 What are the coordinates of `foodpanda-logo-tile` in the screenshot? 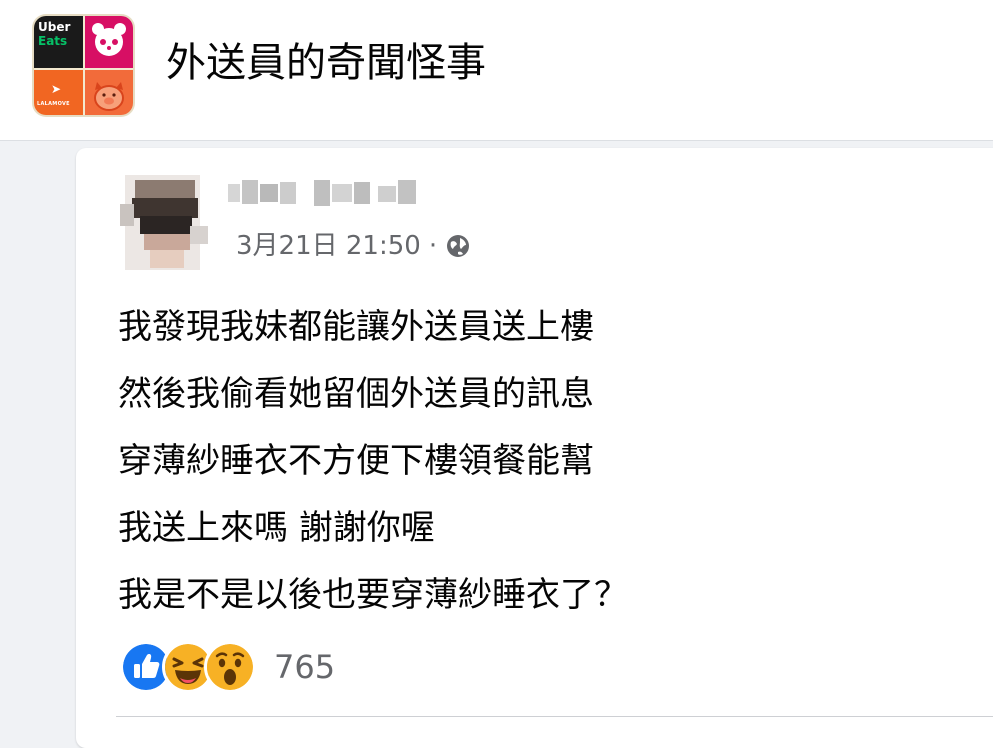 It's located at (108, 42).